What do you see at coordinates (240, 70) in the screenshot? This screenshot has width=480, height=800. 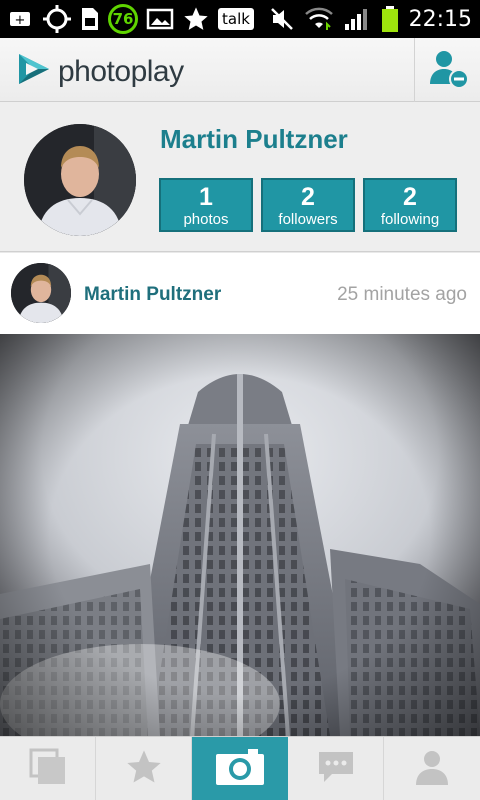 I see `app-header: photoplay` at bounding box center [240, 70].